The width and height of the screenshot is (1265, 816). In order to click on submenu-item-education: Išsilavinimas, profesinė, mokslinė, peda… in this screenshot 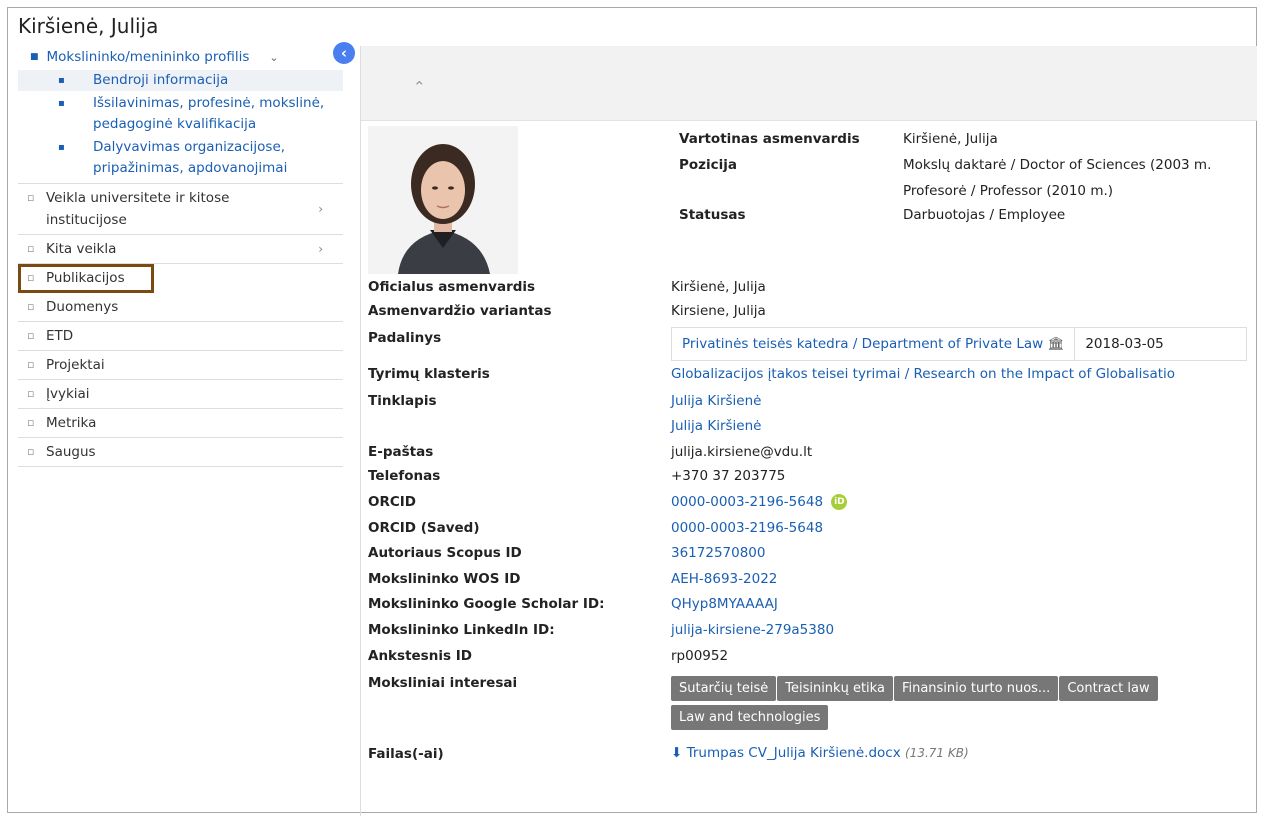, I will do `click(180, 114)`.